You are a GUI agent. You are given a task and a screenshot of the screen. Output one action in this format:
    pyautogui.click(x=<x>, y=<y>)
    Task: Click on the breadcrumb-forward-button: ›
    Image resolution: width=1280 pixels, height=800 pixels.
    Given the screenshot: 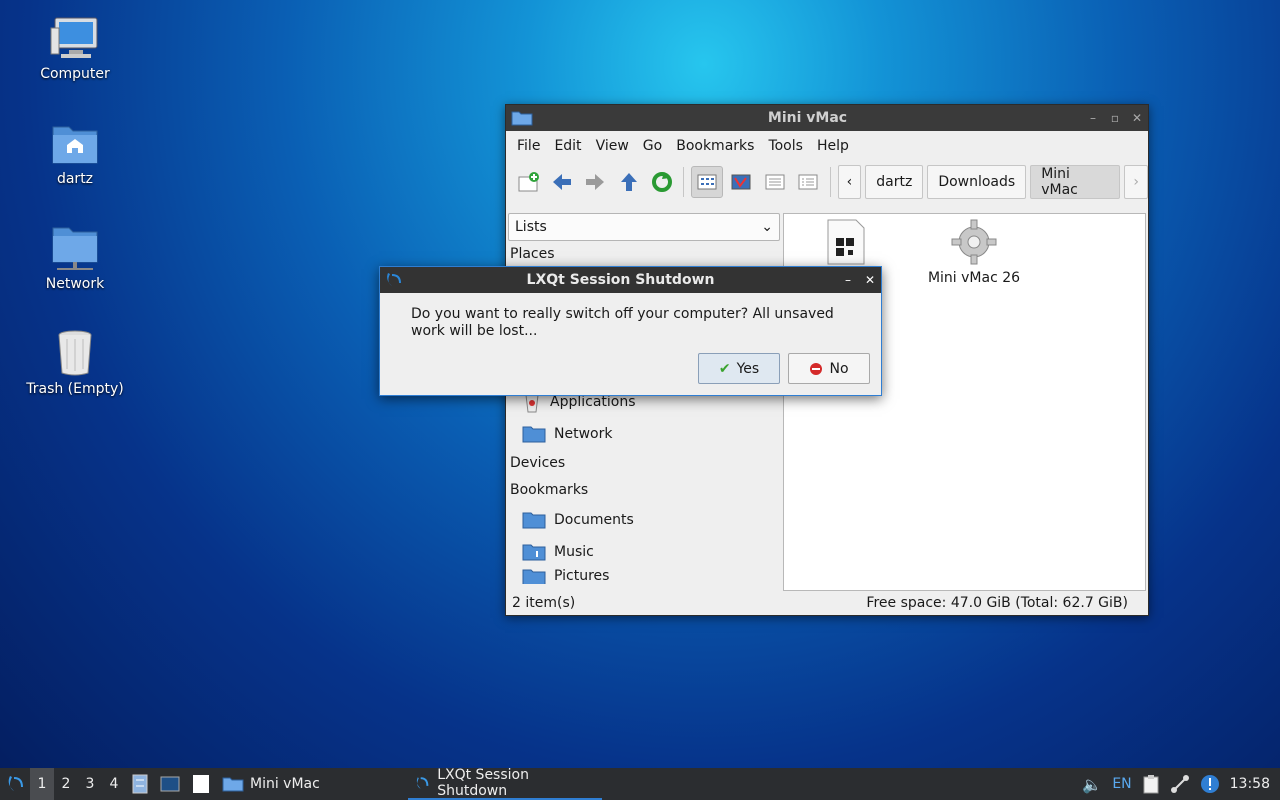 What is the action you would take?
    pyautogui.click(x=1136, y=182)
    